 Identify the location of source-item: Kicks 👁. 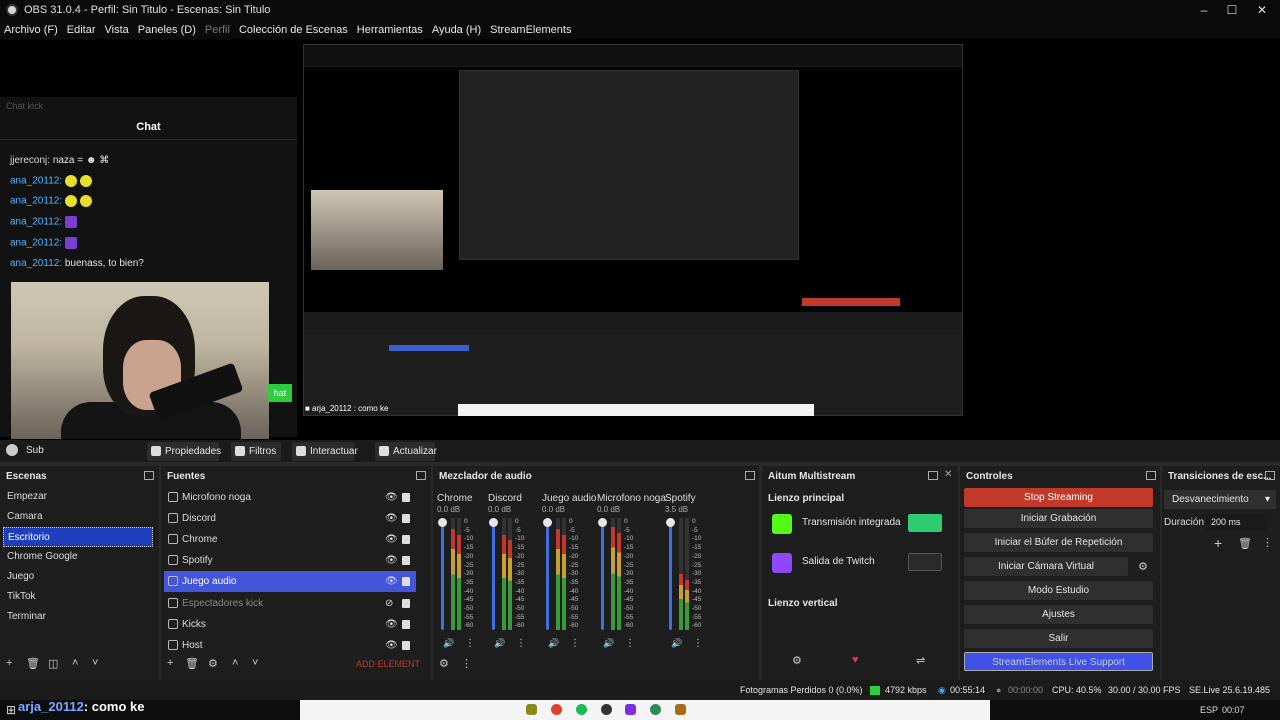
(290, 624).